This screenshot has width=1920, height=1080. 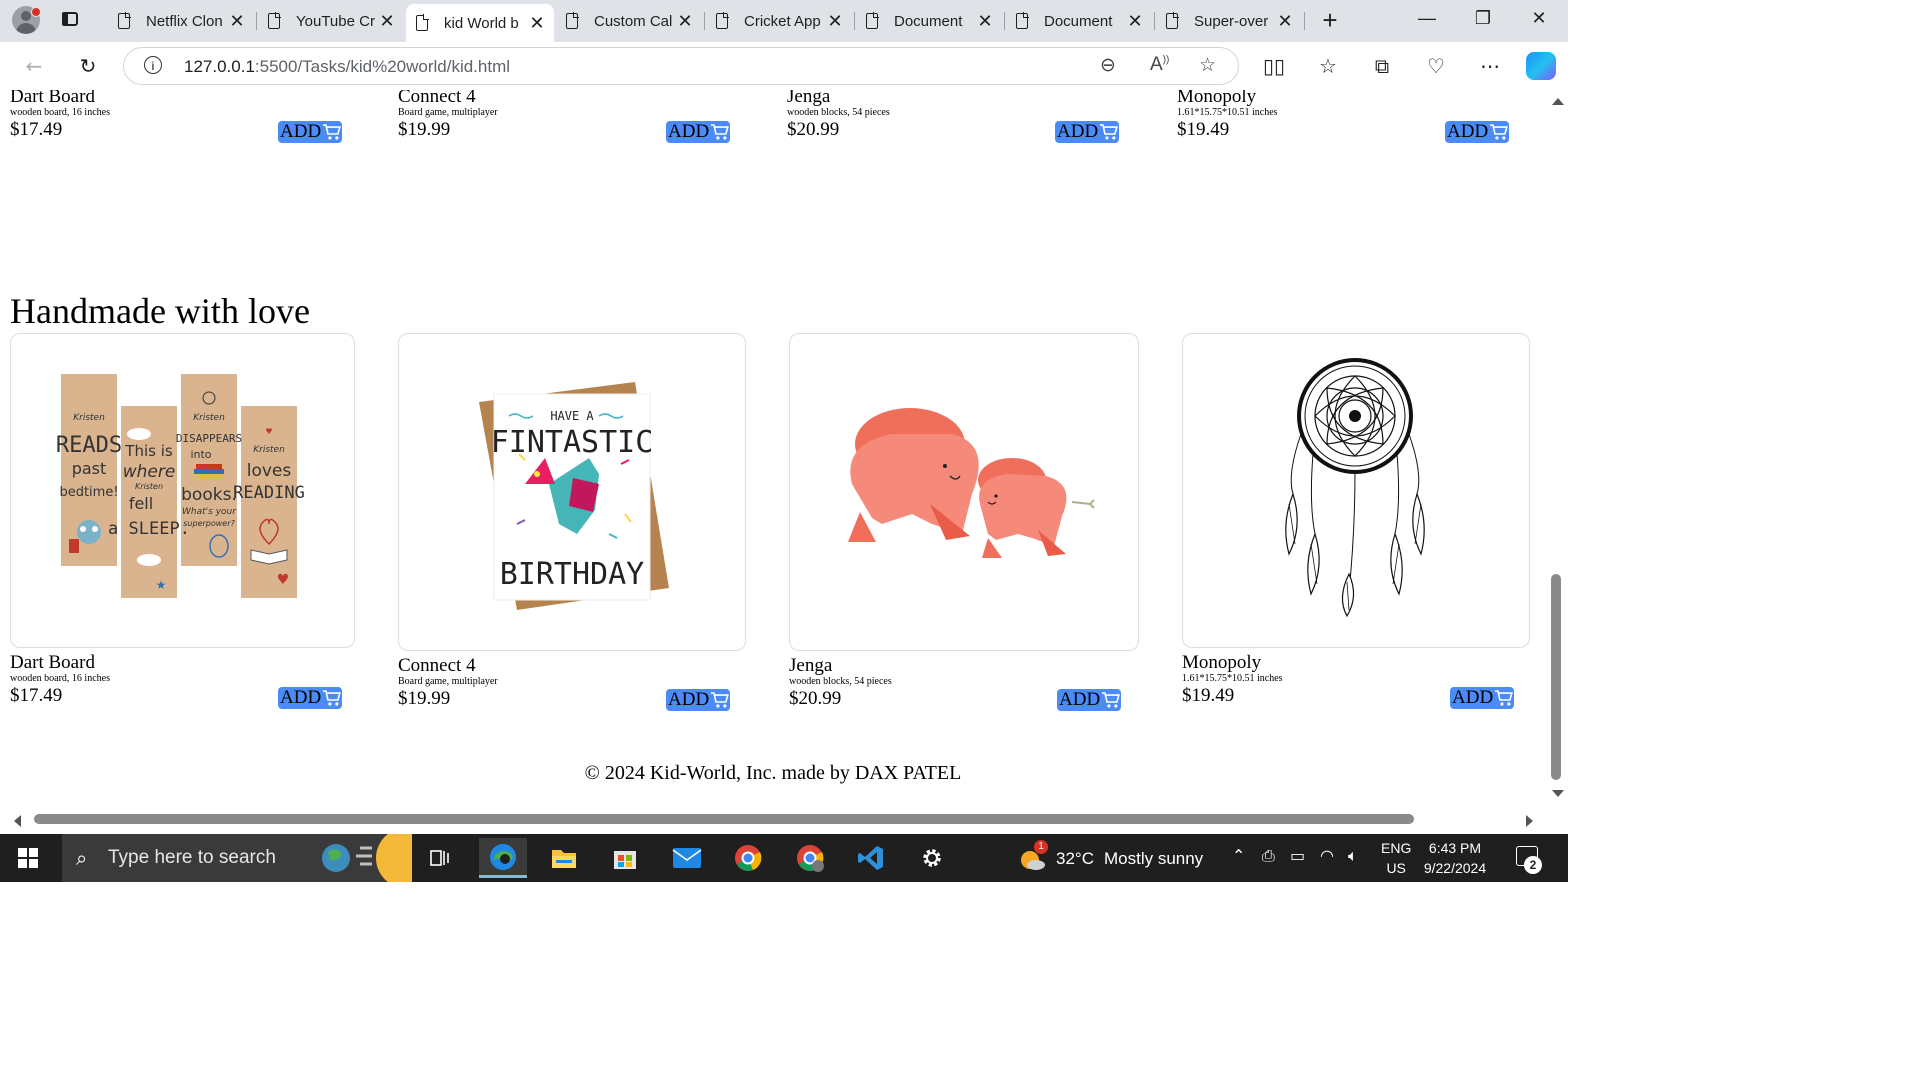 I want to click on svg-text: READING, so click(x=269, y=493).